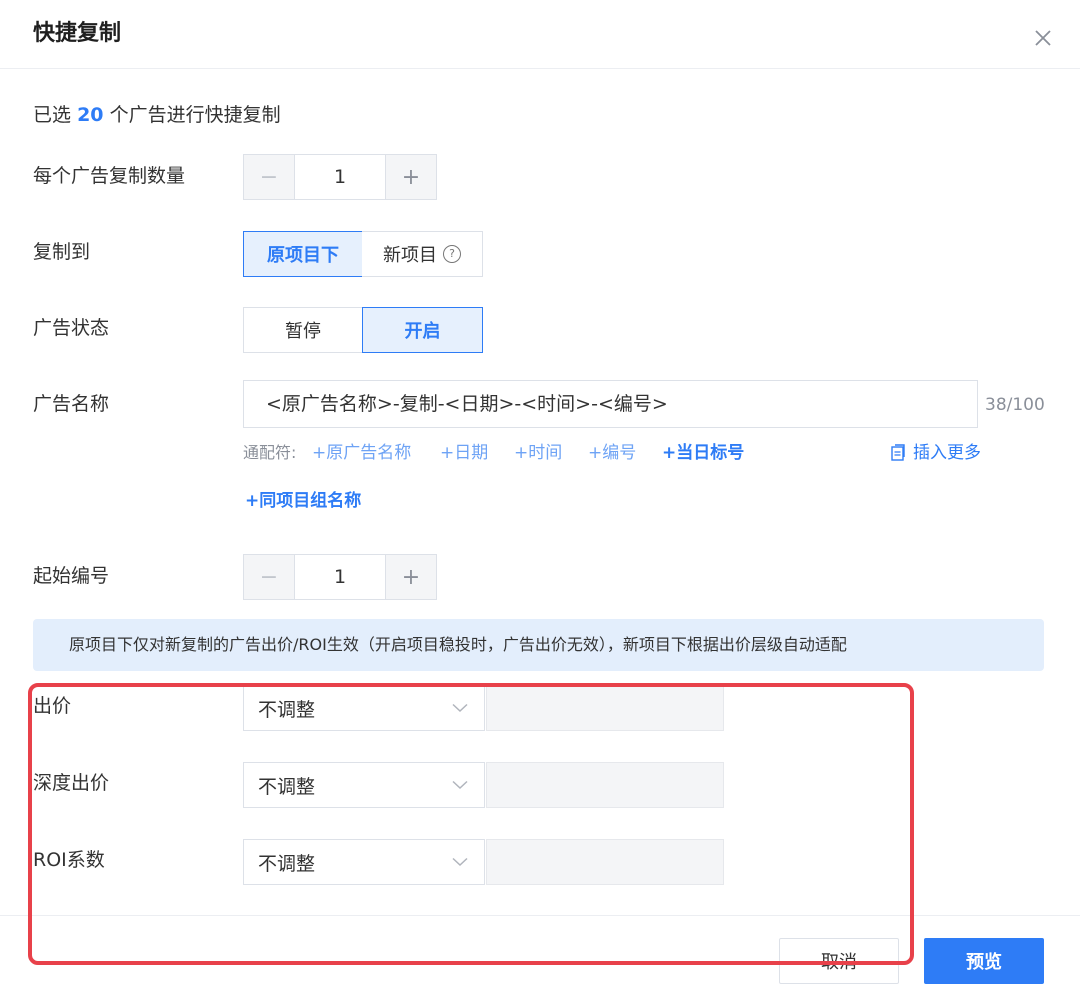 Image resolution: width=1080 pixels, height=998 pixels. Describe the element at coordinates (364, 862) in the screenshot. I see `roi-select: 不调整` at that location.